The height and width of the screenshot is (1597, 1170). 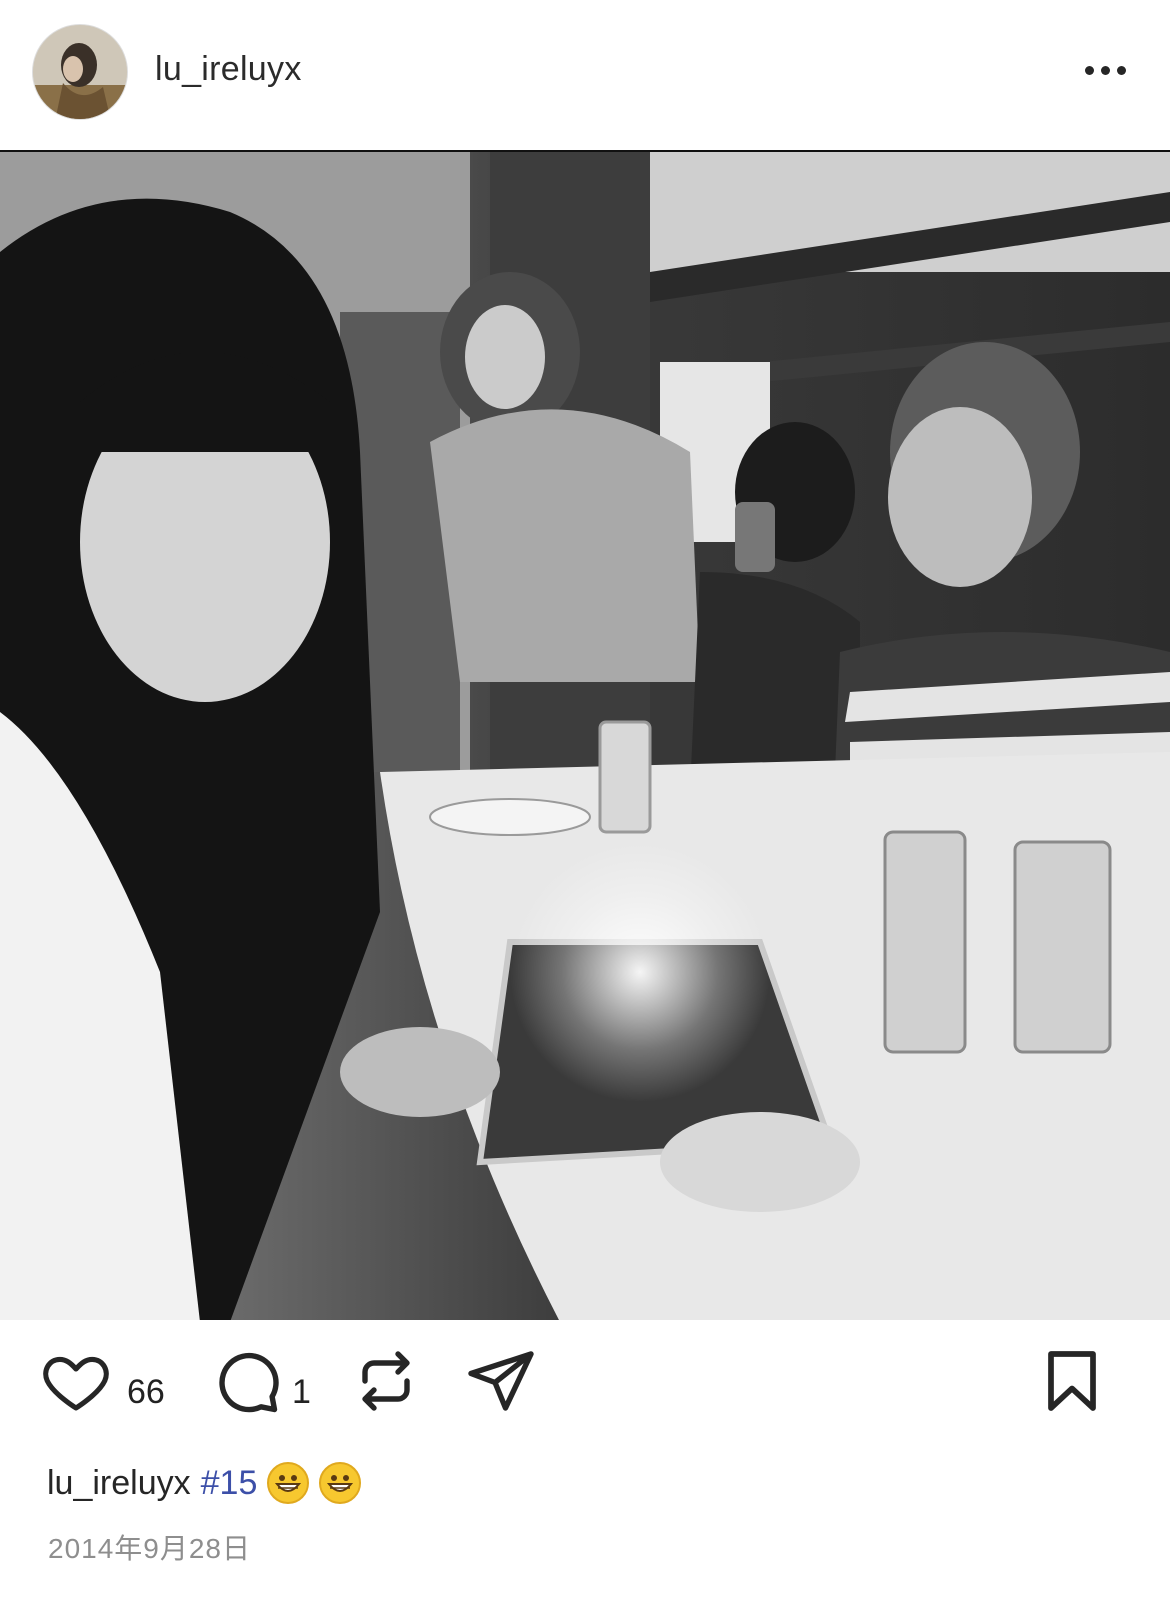 I want to click on caption-username: lu_ireluyx, so click(x=119, y=1483).